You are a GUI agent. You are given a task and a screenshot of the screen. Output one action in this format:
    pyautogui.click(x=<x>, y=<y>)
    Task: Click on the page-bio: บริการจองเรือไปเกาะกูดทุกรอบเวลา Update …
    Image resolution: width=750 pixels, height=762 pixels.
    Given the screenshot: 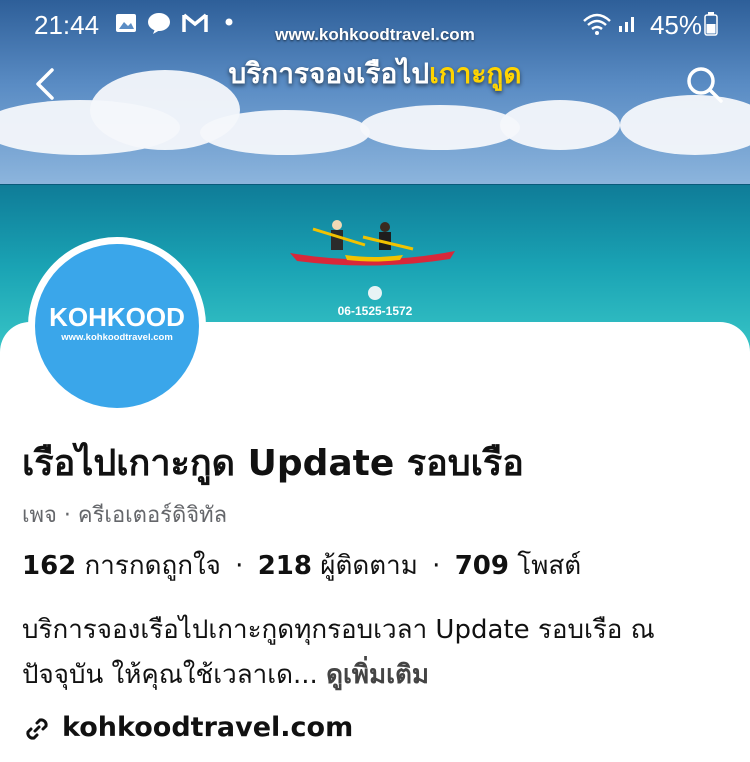 What is the action you would take?
    pyautogui.click(x=377, y=653)
    